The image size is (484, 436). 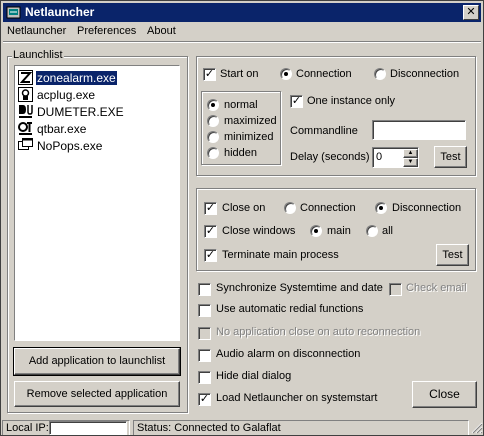 What do you see at coordinates (76, 78) in the screenshot?
I see `list-item-label: zonealarm.exe` at bounding box center [76, 78].